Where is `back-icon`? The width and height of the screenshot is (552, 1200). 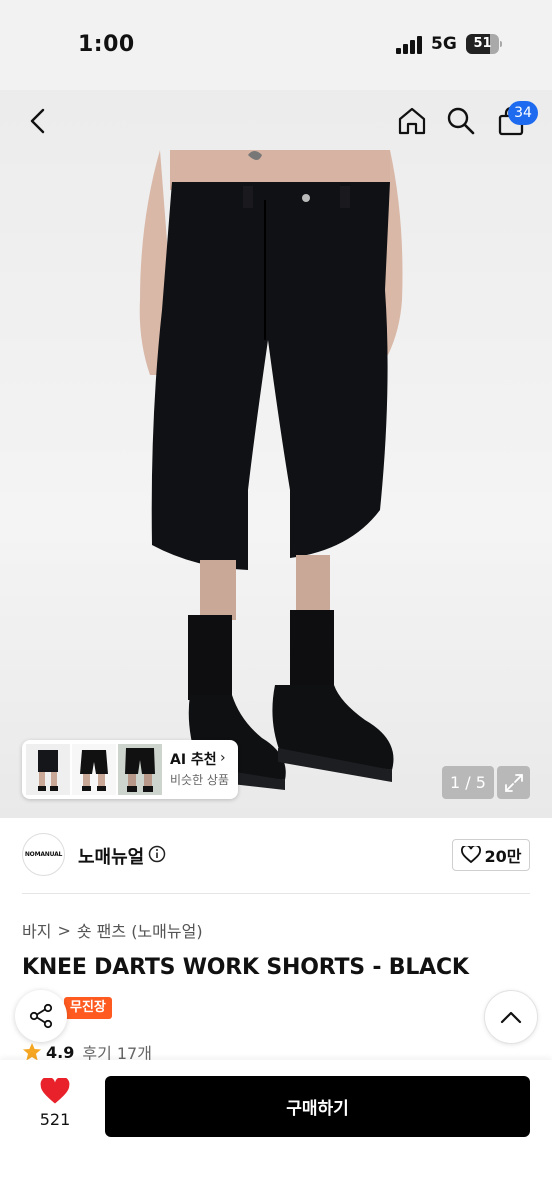
back-icon is located at coordinates (37, 121).